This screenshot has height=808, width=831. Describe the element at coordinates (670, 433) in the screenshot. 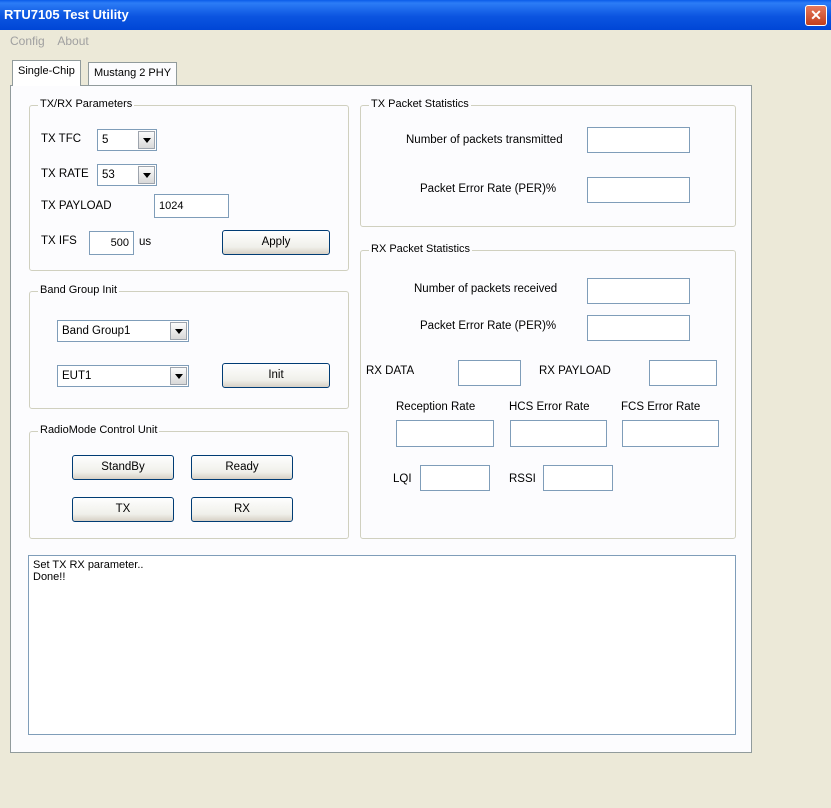

I see `fcs-error-rate-field` at that location.